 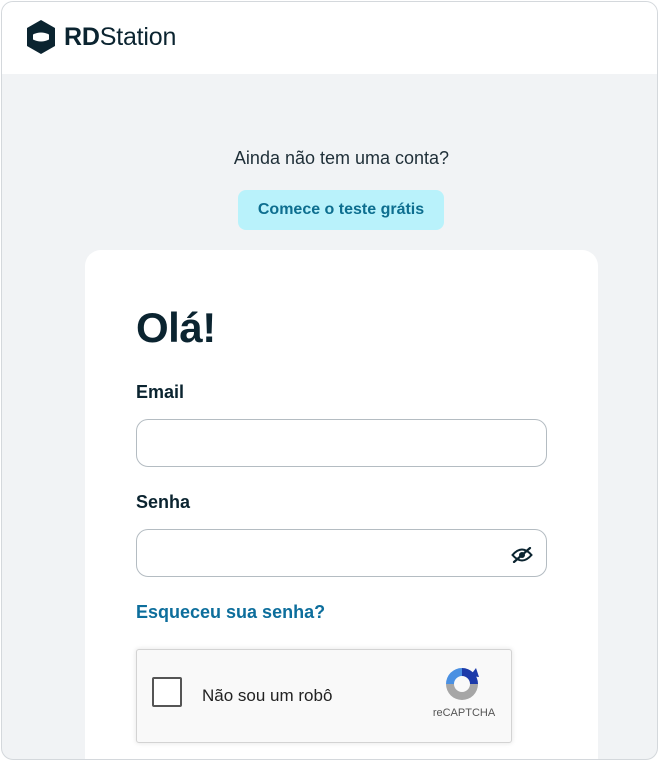 I want to click on brand-wordmark: RDStation, so click(x=120, y=36).